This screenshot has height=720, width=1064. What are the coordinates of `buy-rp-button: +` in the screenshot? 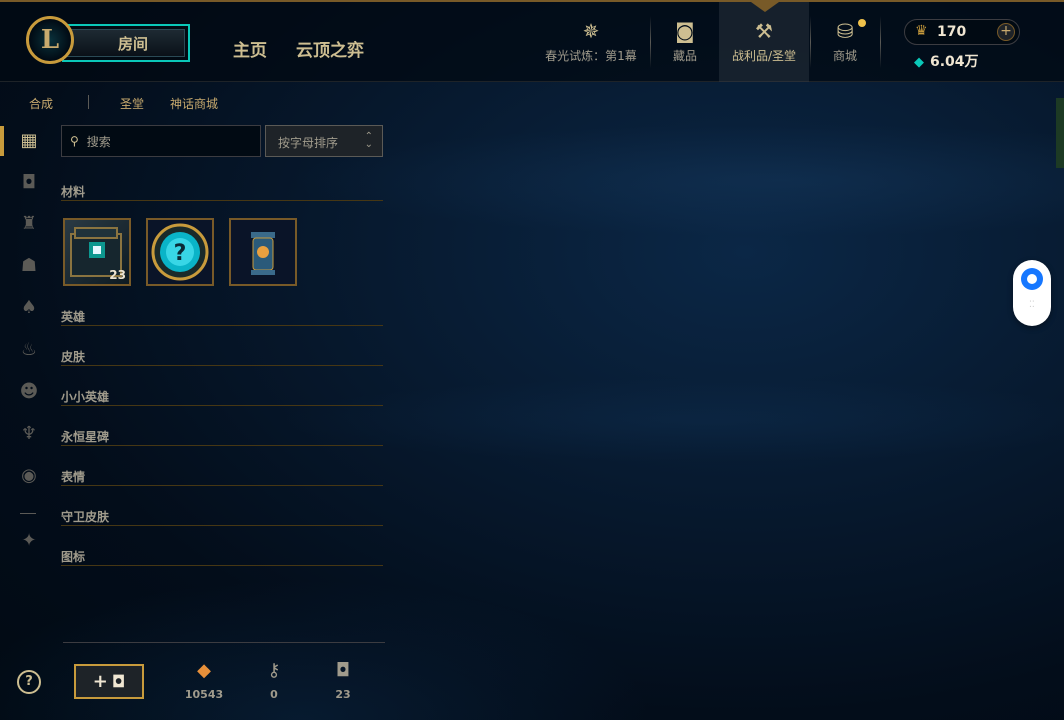 It's located at (1006, 32).